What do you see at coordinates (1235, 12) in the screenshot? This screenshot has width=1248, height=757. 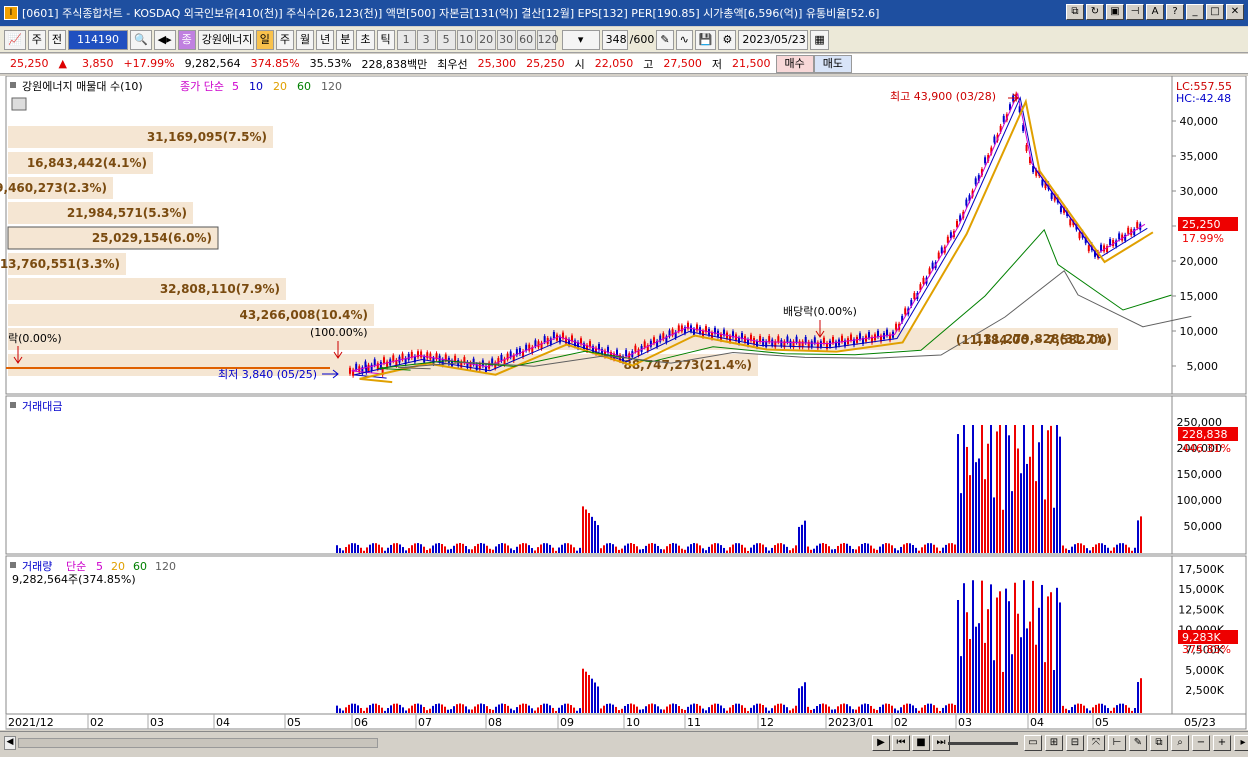 I see `close-button: ✕` at bounding box center [1235, 12].